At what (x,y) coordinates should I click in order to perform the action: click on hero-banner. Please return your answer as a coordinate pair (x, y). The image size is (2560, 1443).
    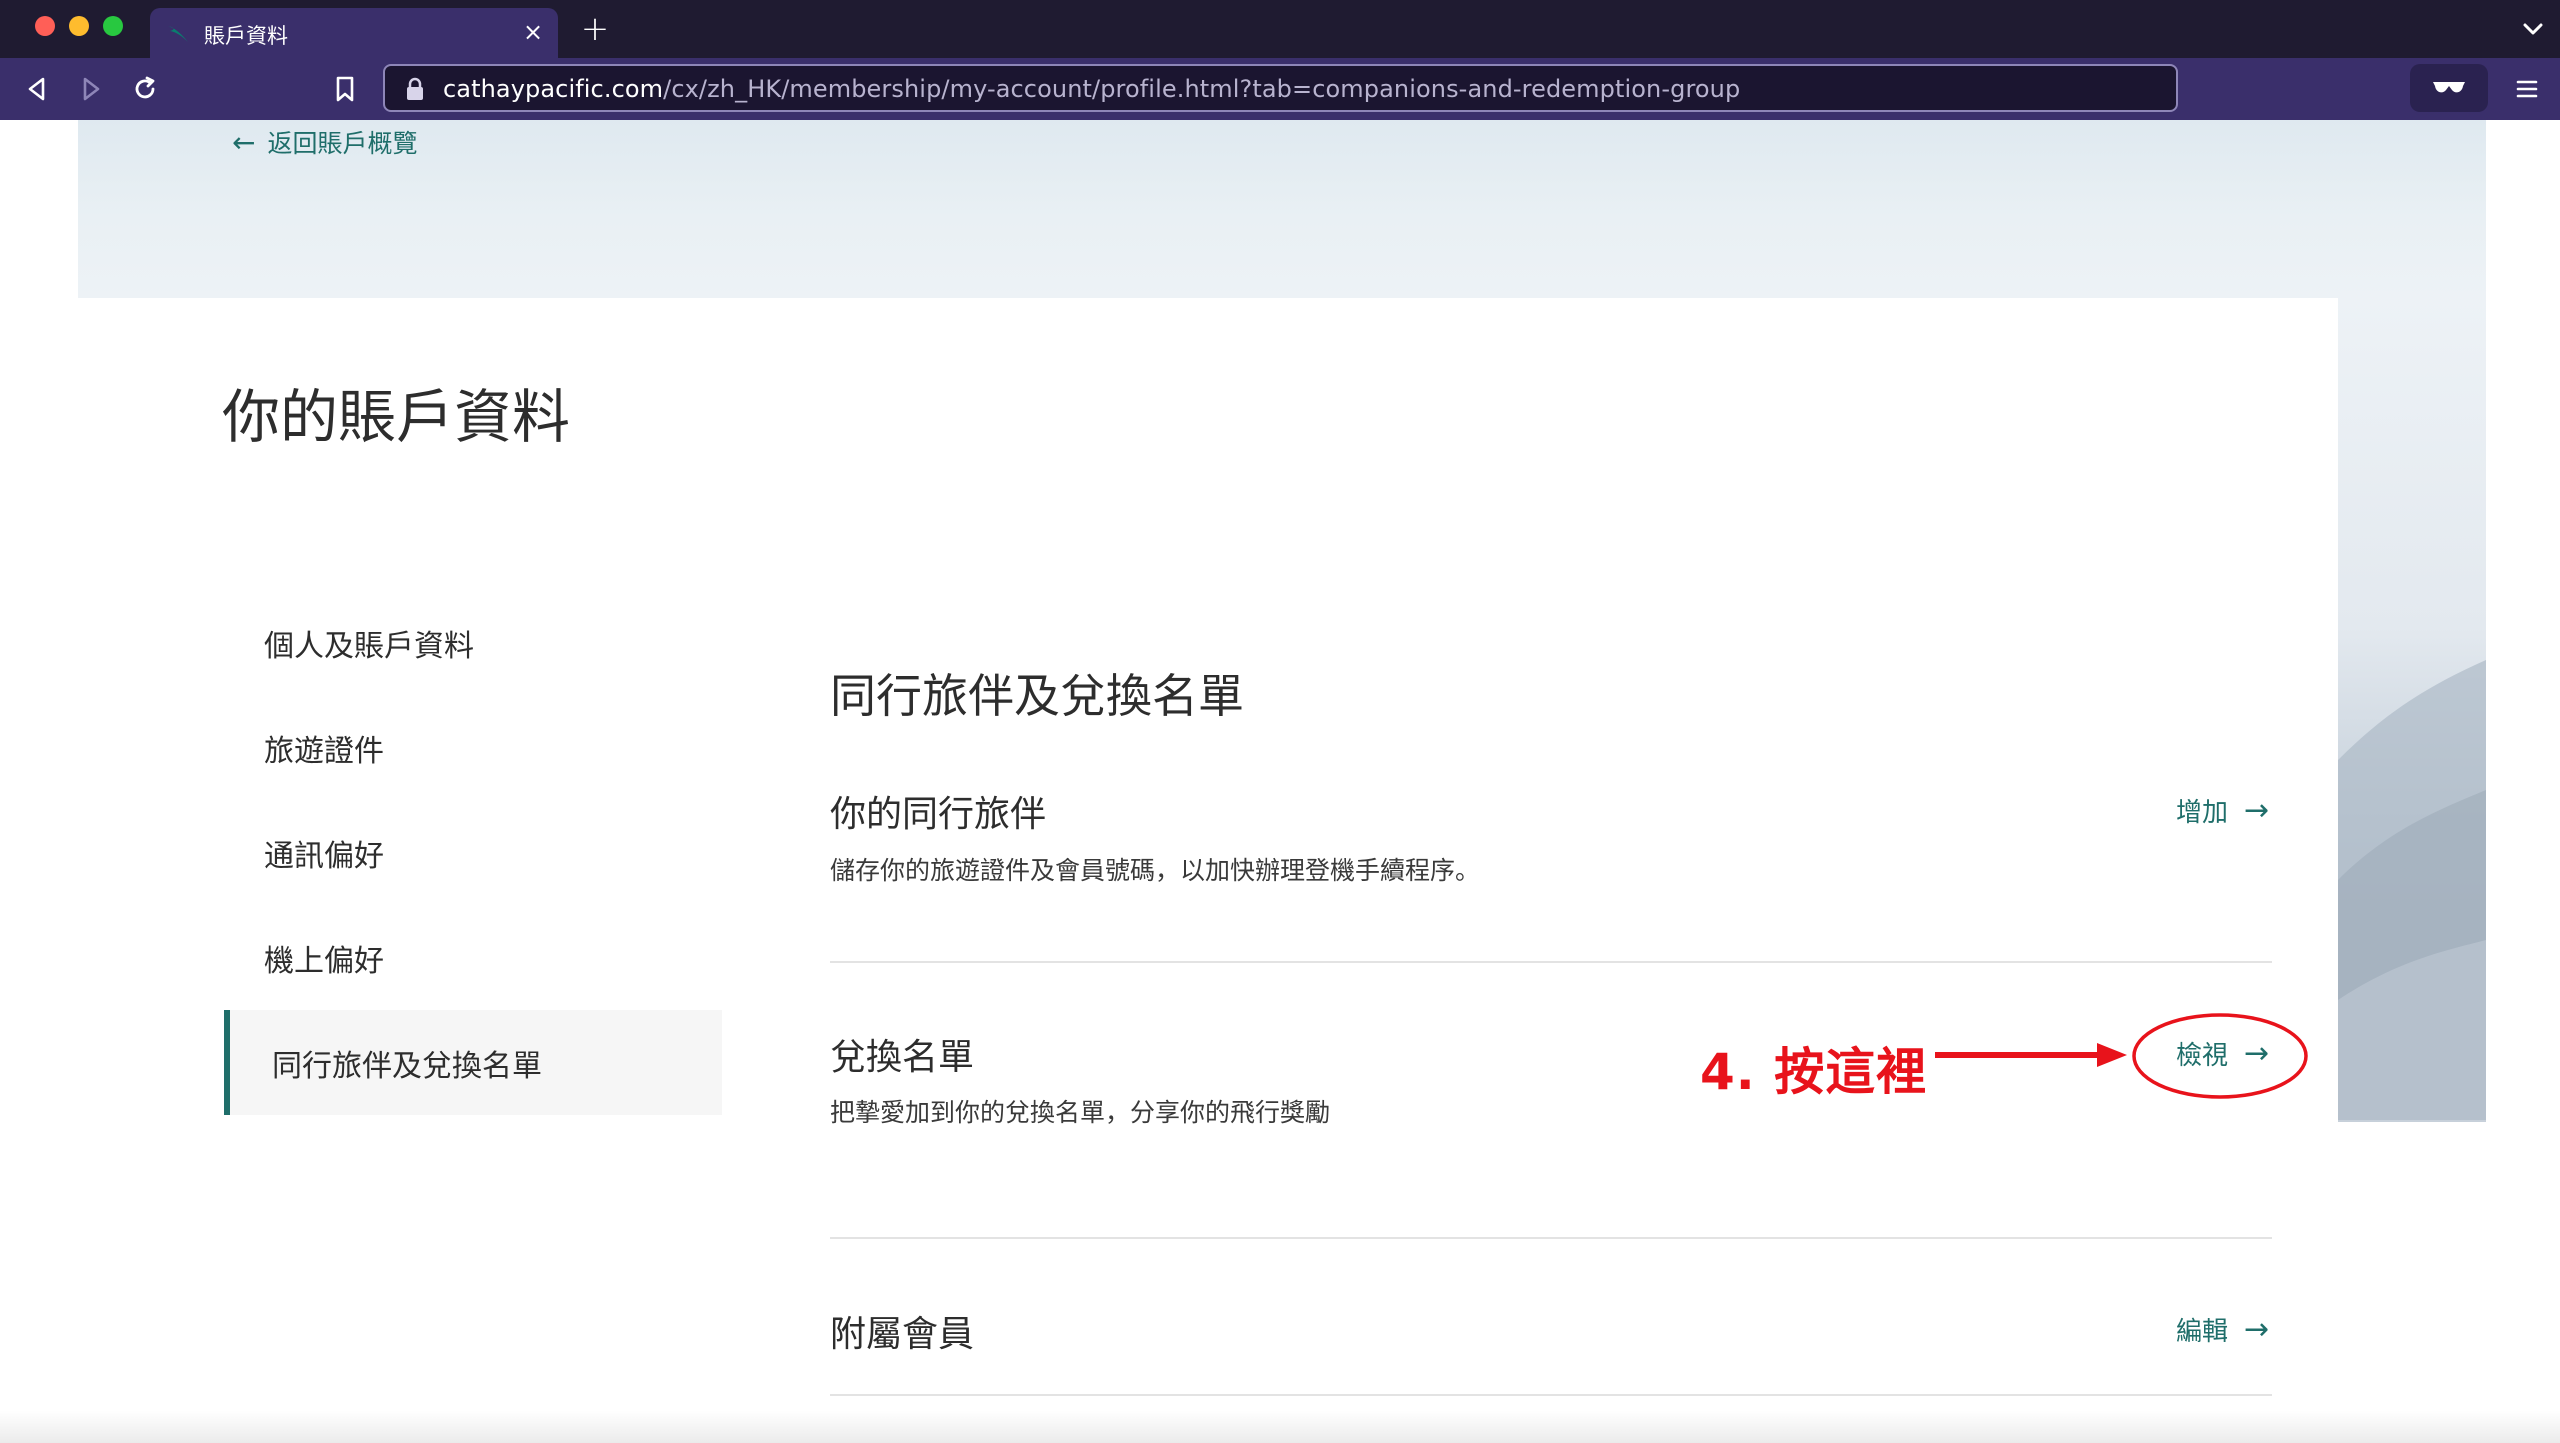
    Looking at the image, I should click on (1282, 209).